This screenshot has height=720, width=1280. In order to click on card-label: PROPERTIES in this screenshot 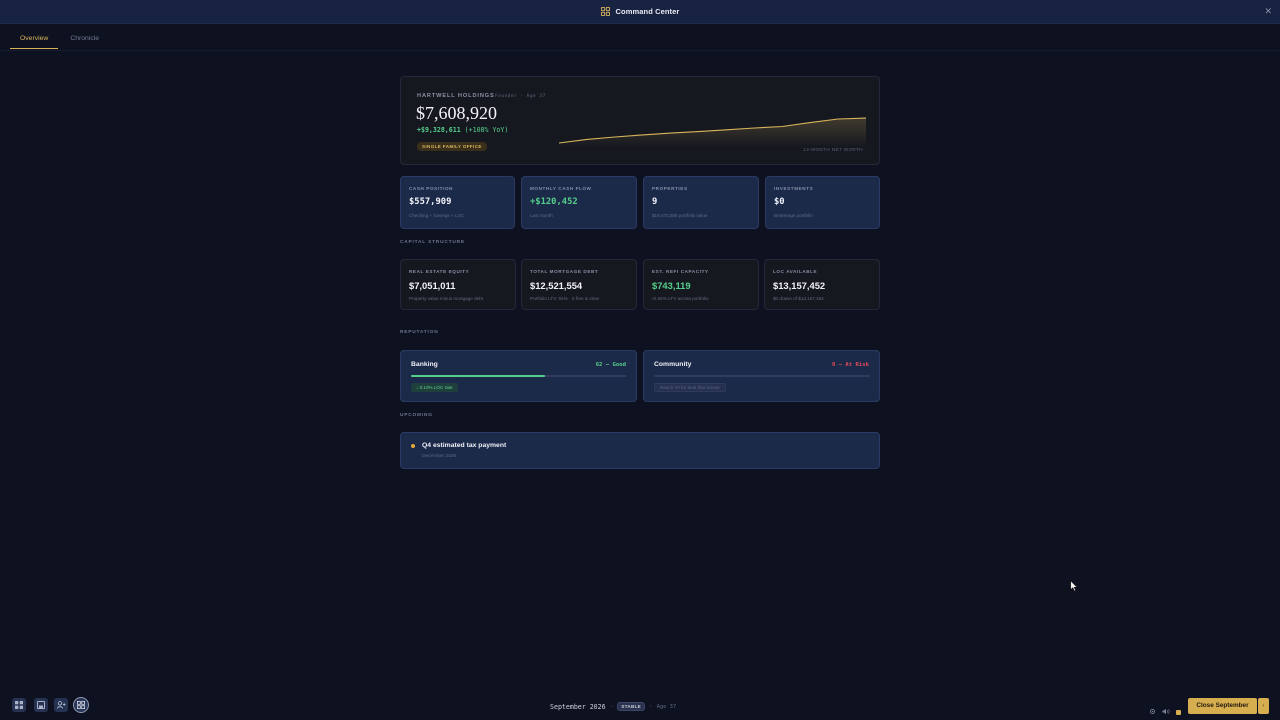, I will do `click(670, 188)`.